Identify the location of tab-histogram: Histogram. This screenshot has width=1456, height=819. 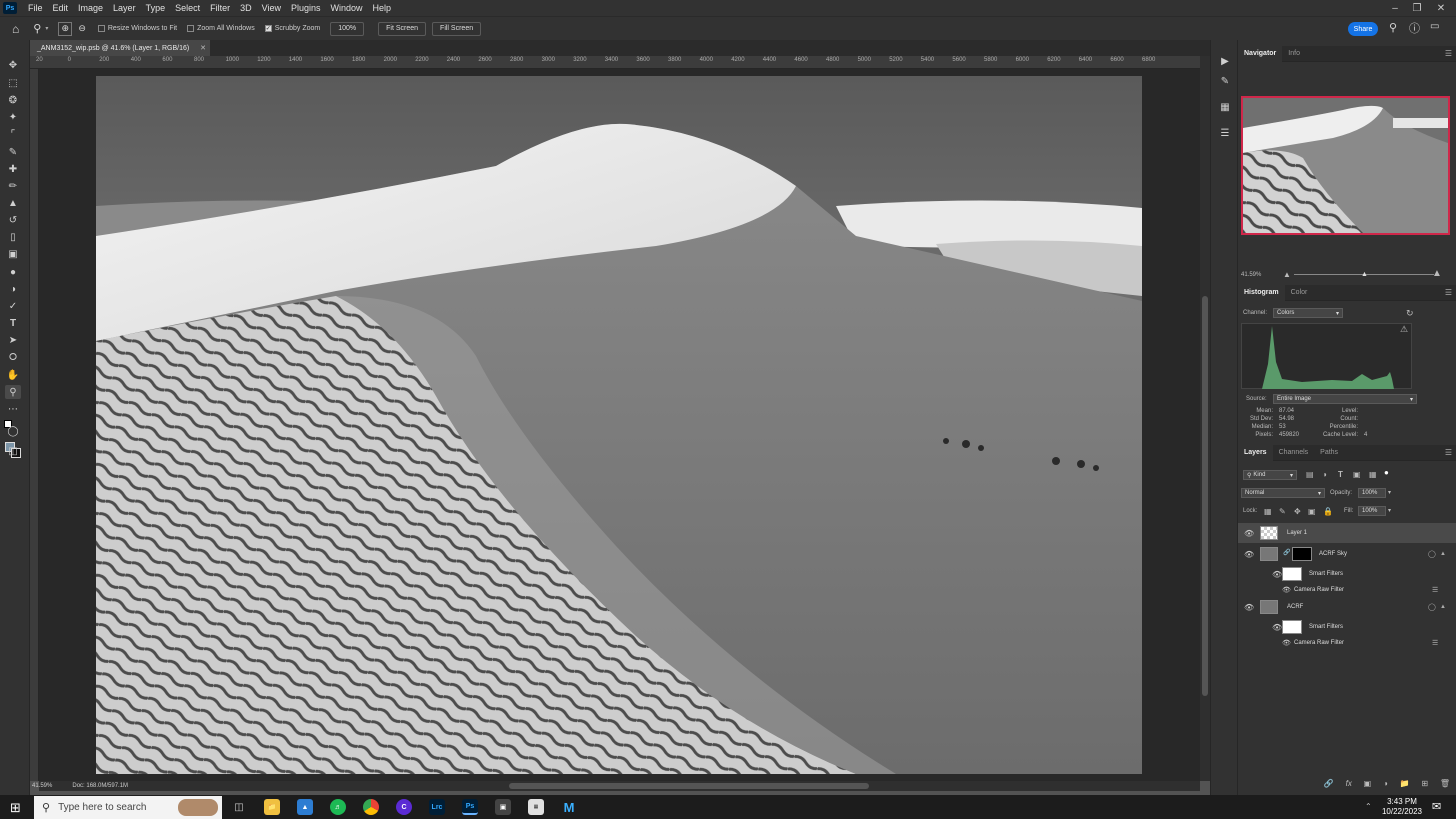
(1261, 292).